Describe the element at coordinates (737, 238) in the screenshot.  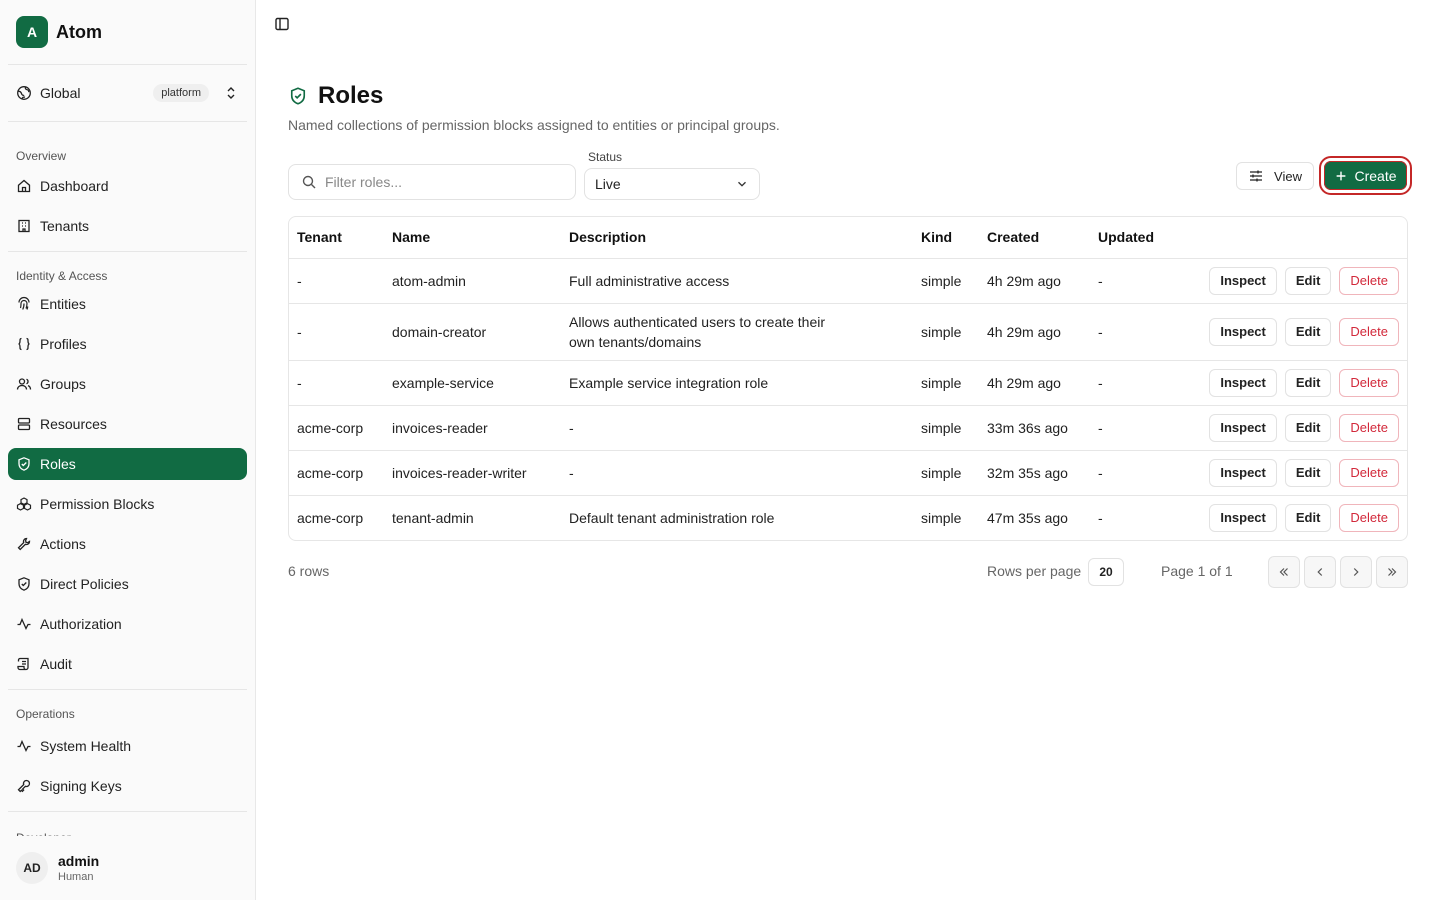
I see `column-header-description: Description` at that location.